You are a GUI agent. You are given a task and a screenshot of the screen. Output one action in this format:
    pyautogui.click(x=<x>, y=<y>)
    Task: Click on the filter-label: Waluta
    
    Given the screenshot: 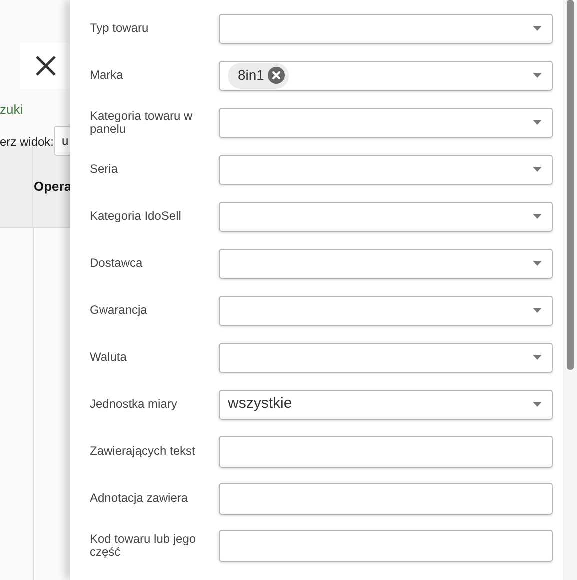 What is the action you would take?
    pyautogui.click(x=109, y=357)
    